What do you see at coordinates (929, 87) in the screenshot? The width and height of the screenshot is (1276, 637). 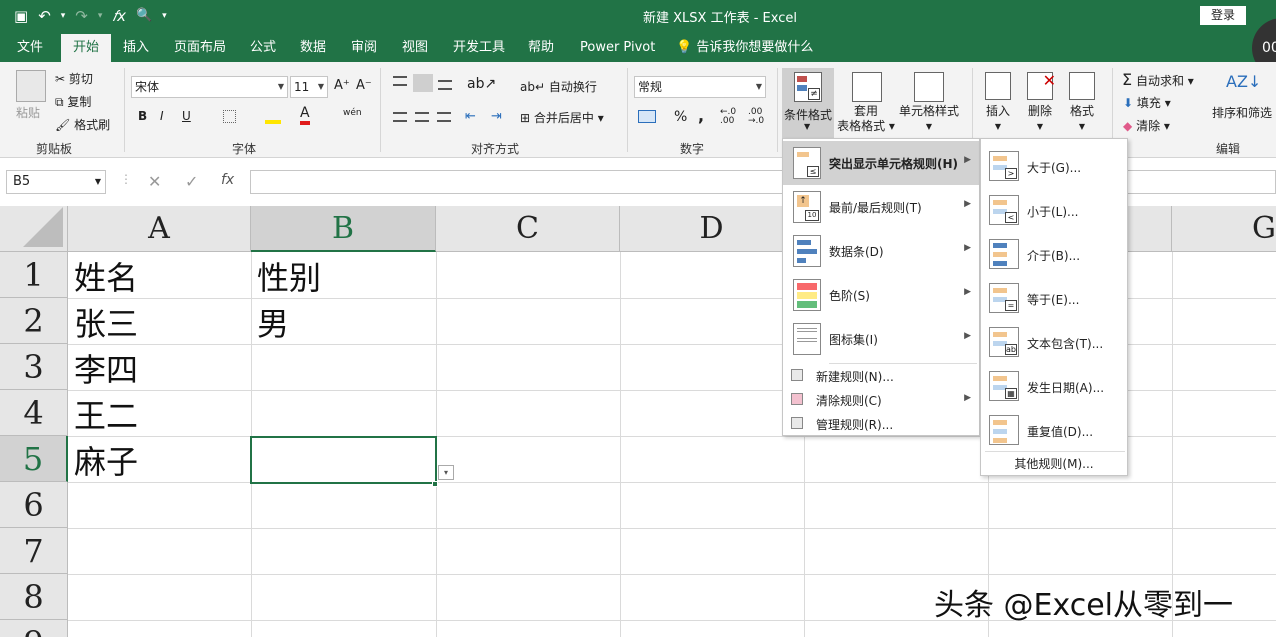 I see `cell-styles-icon` at bounding box center [929, 87].